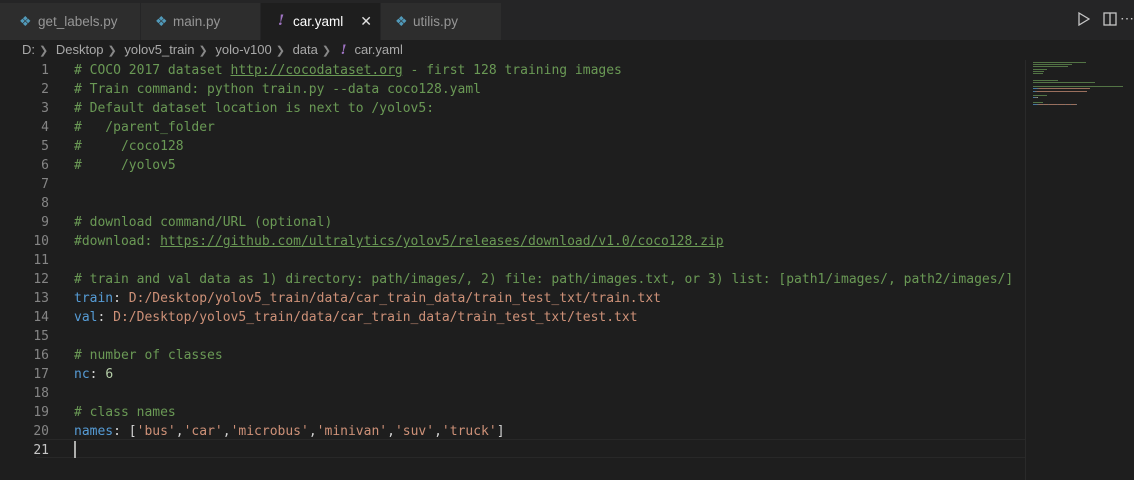  I want to click on code-token: http://cocodataset.org, so click(316, 70).